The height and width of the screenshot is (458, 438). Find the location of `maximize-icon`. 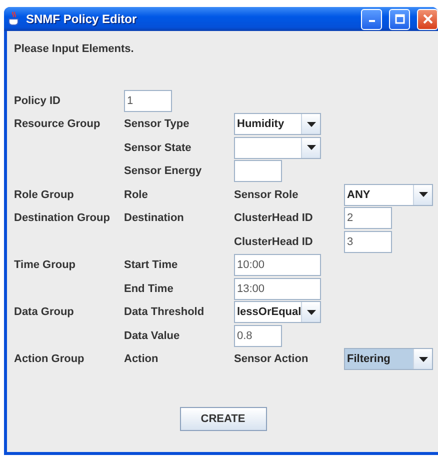

maximize-icon is located at coordinates (399, 19).